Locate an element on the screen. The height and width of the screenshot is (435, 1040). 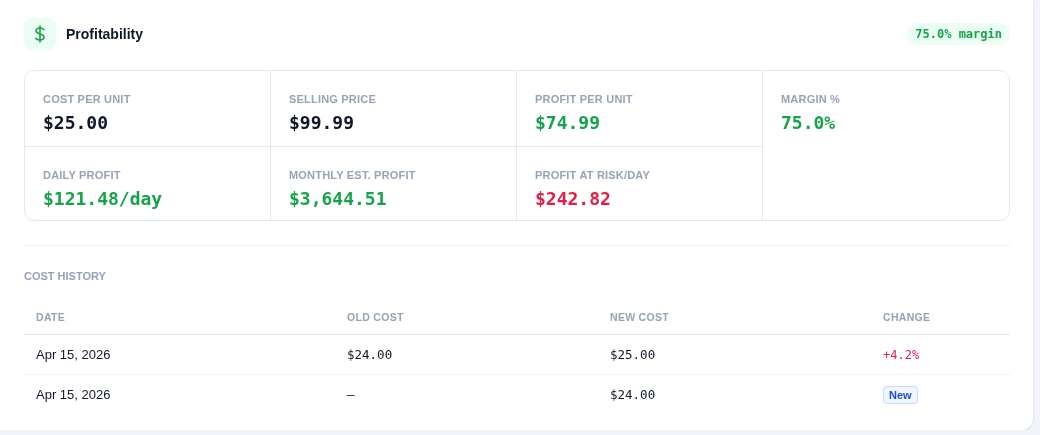
column-header: NEW COST is located at coordinates (734, 317).